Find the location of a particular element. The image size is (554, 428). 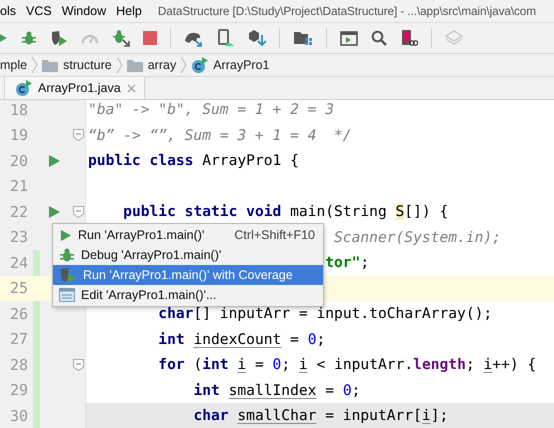

menu-item: ols is located at coordinates (13, 11).